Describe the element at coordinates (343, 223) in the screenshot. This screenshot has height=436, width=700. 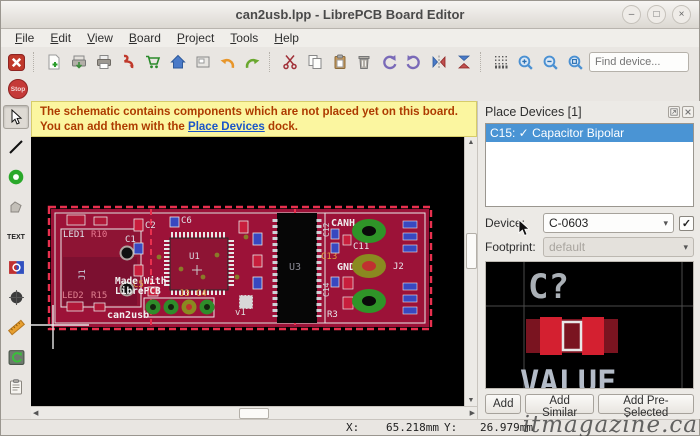
I see `svg-text: CANH` at that location.